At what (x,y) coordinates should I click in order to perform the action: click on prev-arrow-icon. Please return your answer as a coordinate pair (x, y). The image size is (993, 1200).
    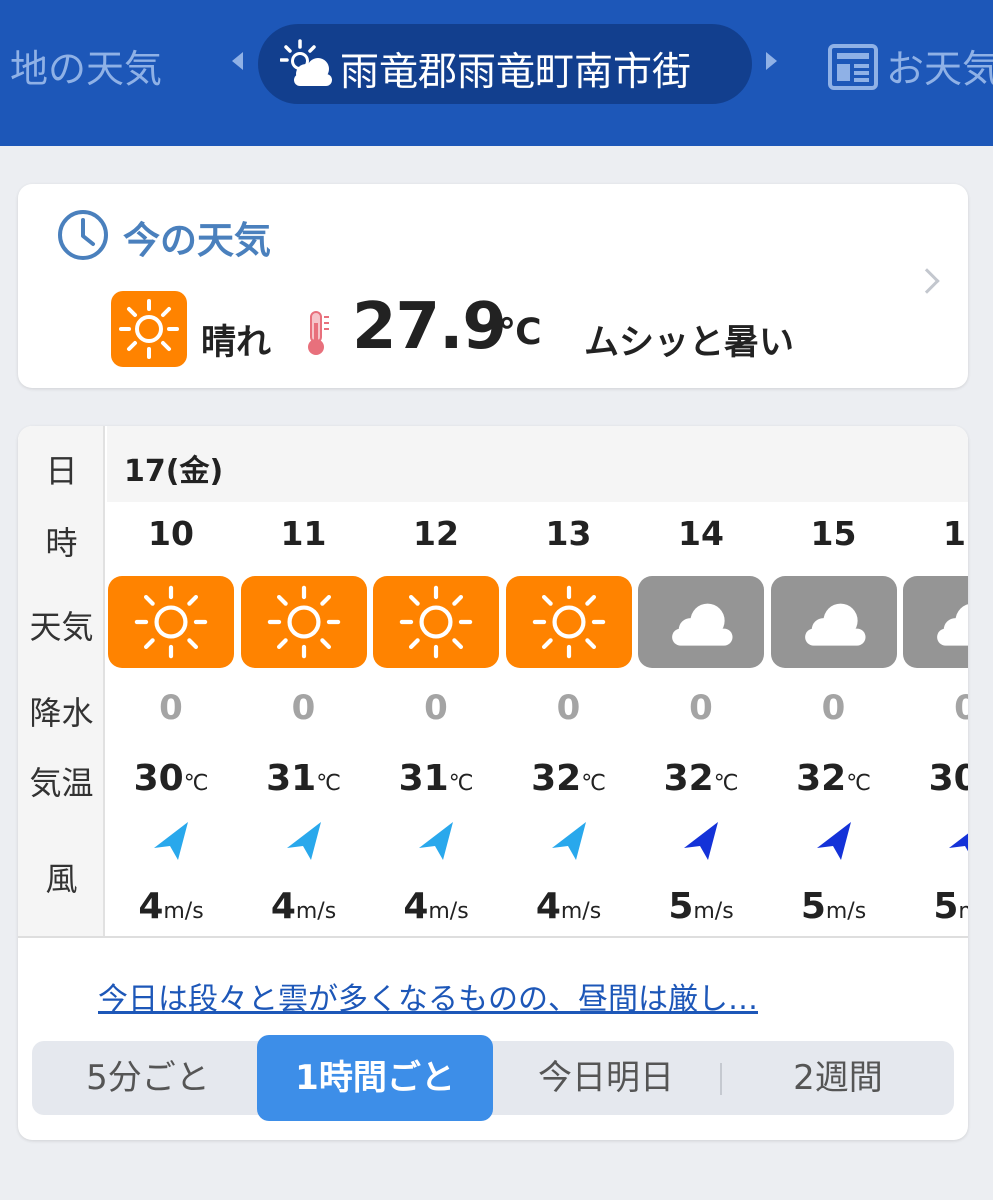
    Looking at the image, I should click on (237, 61).